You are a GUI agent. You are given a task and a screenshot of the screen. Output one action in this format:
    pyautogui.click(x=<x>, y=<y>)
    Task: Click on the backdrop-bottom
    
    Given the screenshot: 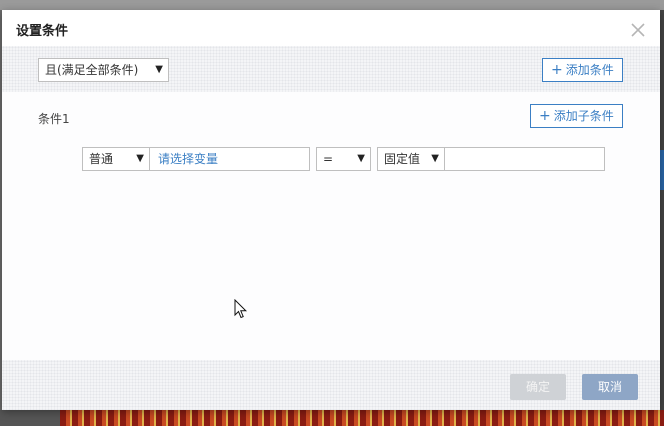 What is the action you would take?
    pyautogui.click(x=332, y=418)
    